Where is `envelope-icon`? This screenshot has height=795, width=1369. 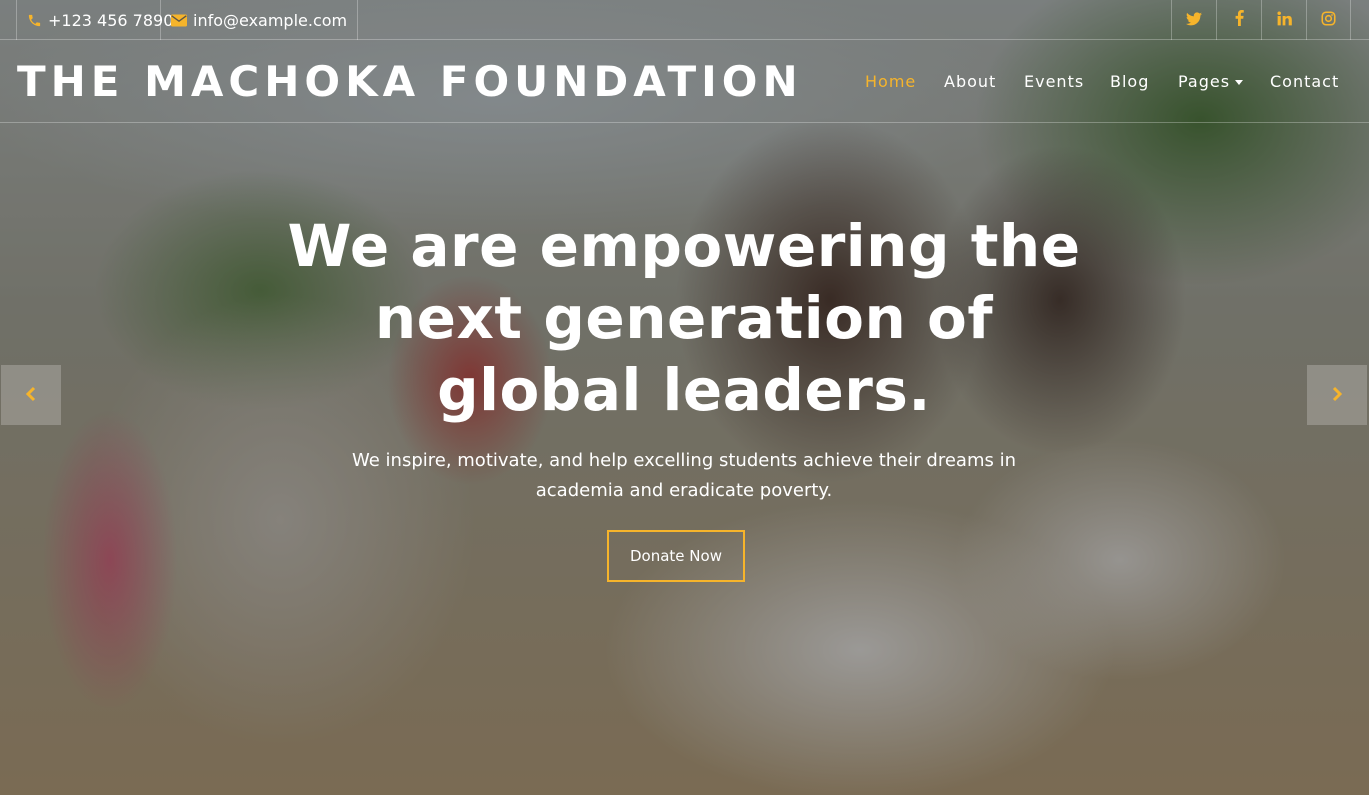 envelope-icon is located at coordinates (179, 20).